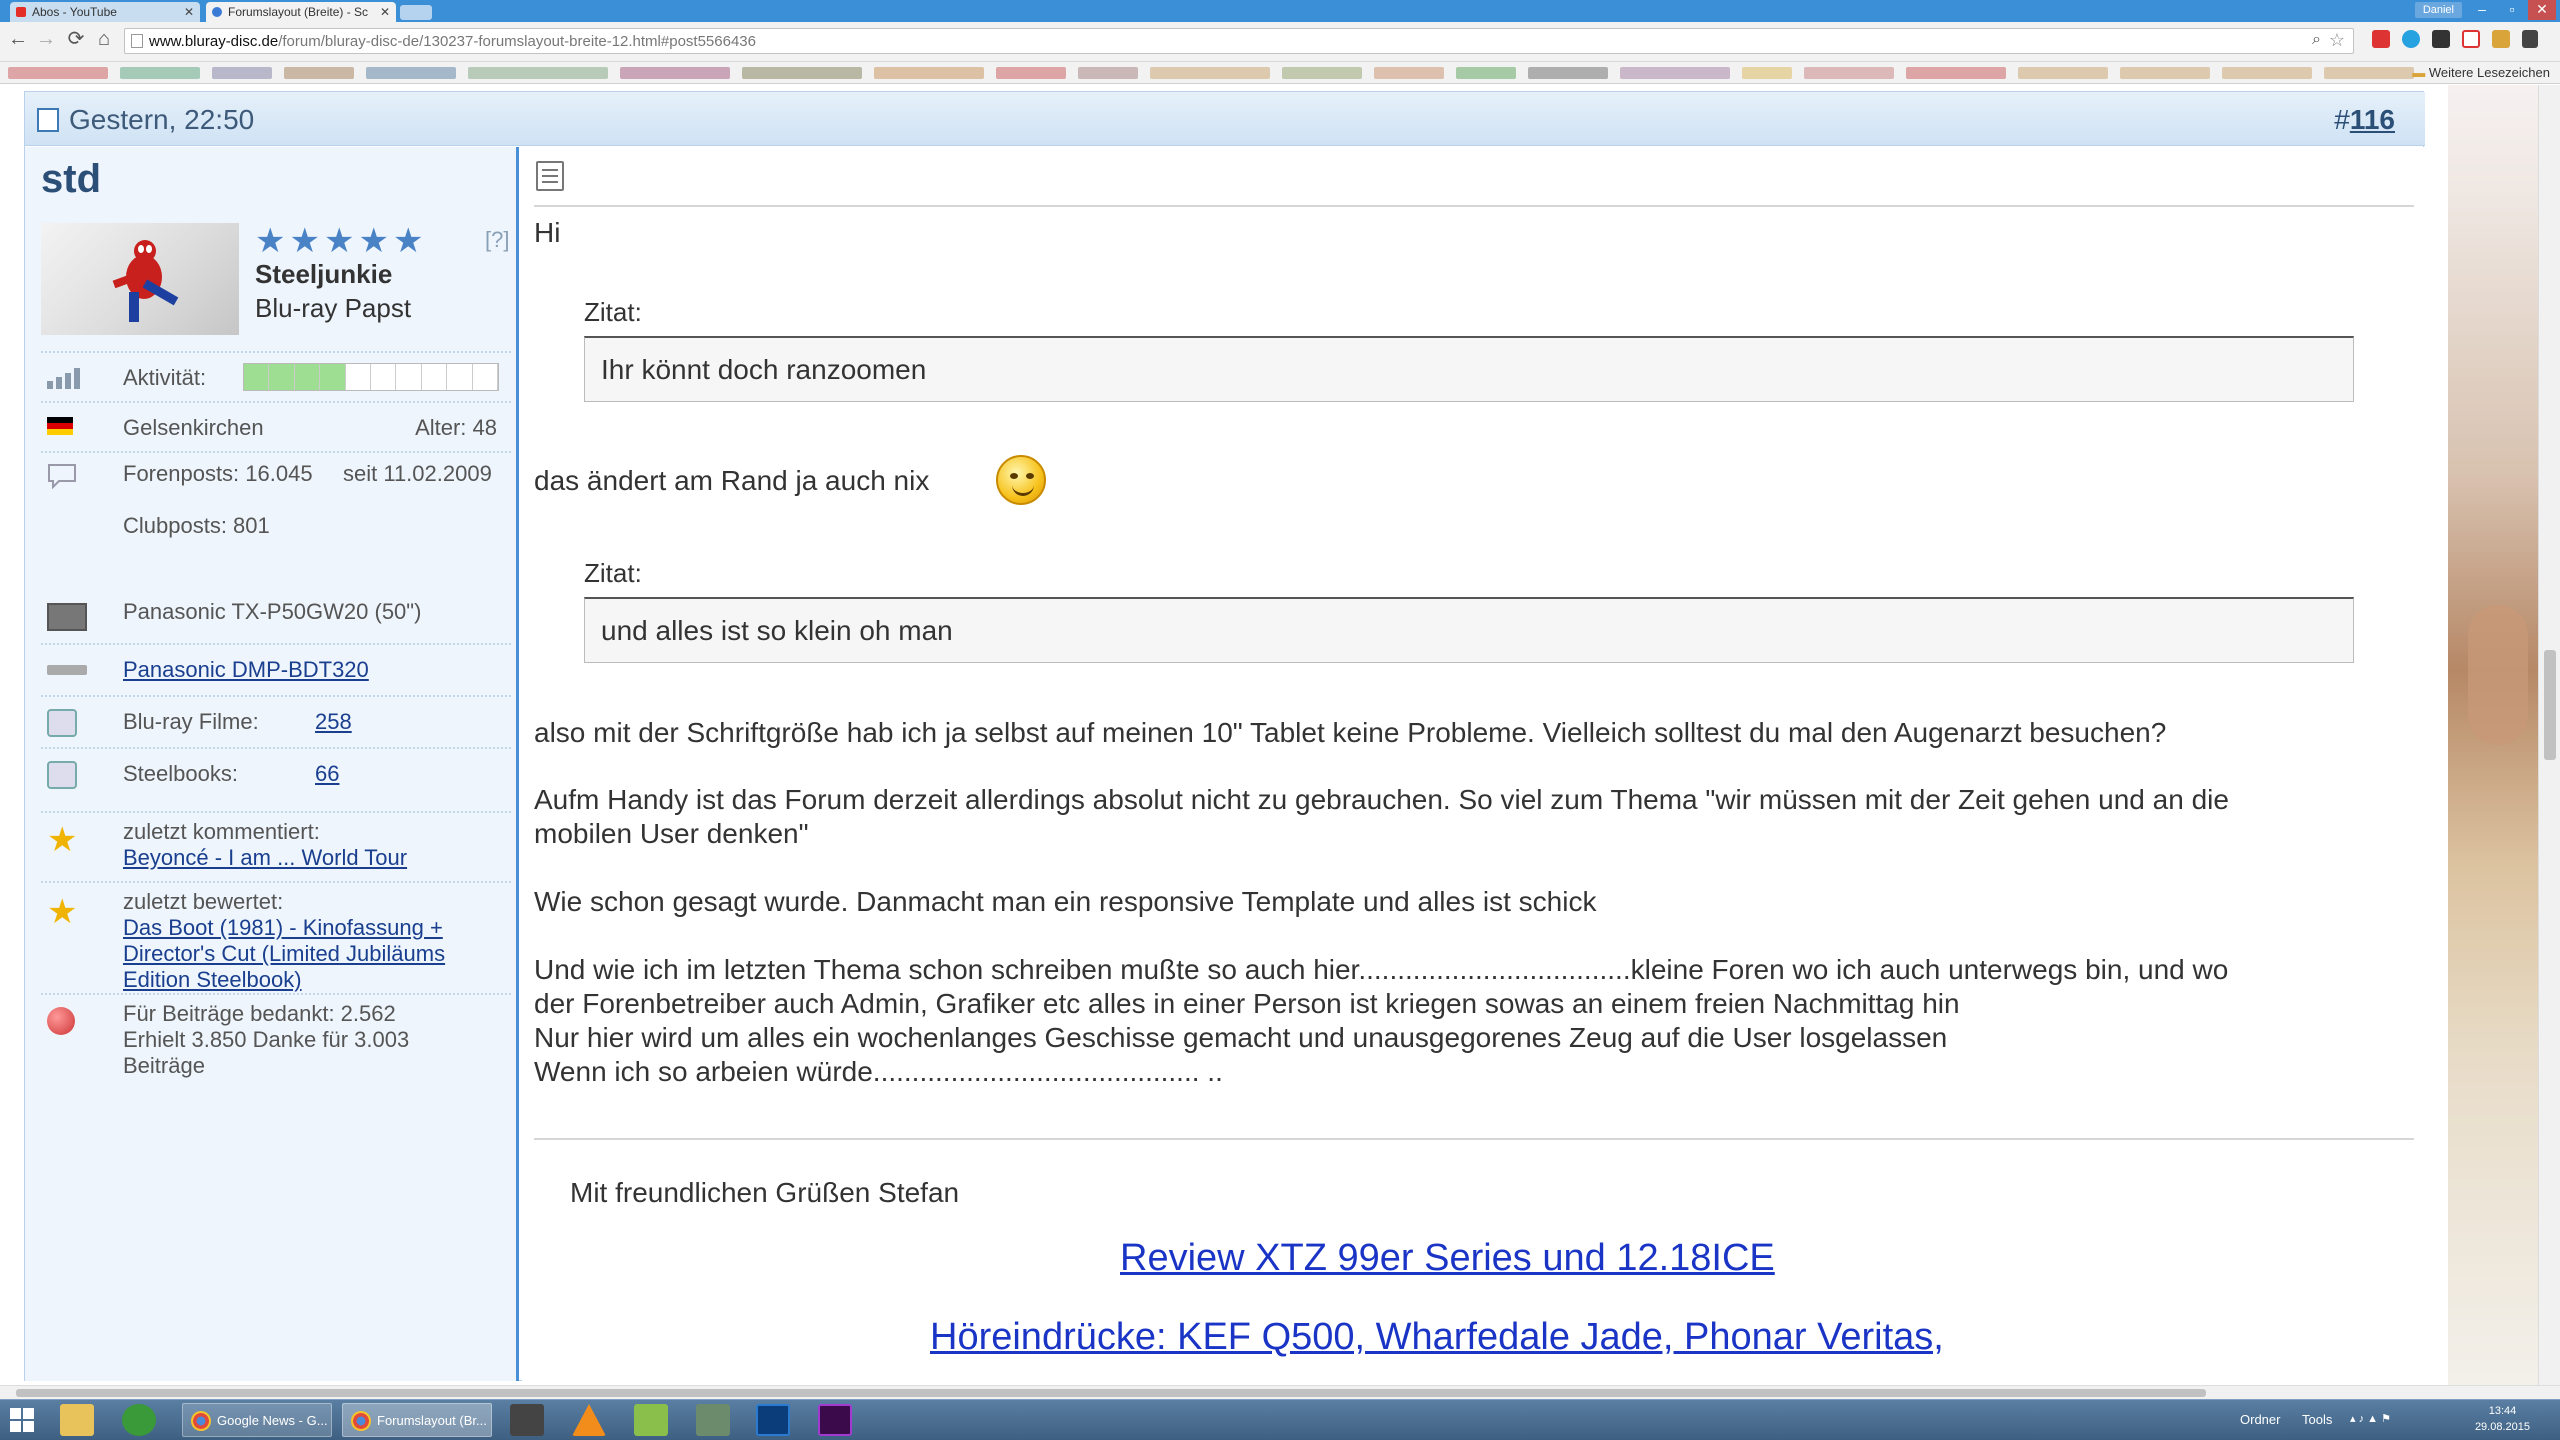 The width and height of the screenshot is (2560, 1440). I want to click on file-explorer-icon, so click(77, 1420).